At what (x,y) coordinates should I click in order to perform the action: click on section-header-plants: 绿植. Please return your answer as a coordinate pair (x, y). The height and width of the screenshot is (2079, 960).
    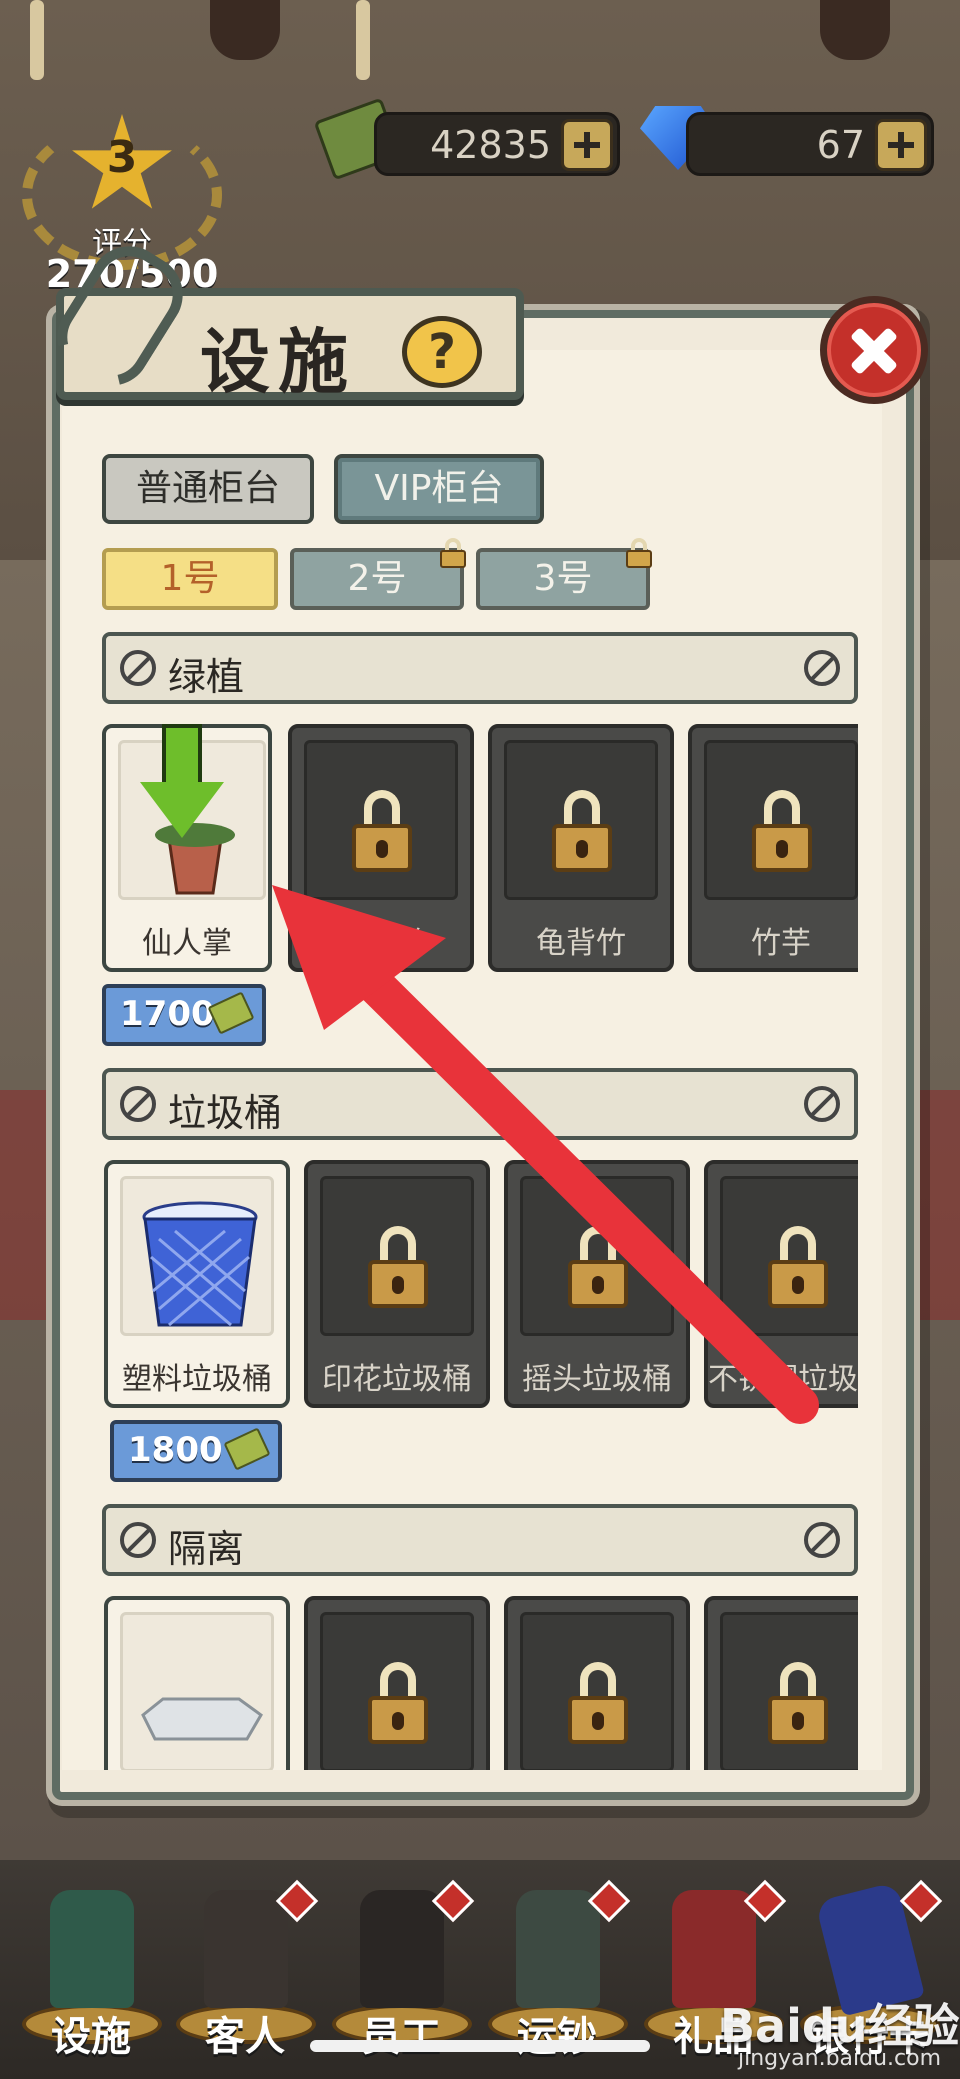
    Looking at the image, I should click on (480, 668).